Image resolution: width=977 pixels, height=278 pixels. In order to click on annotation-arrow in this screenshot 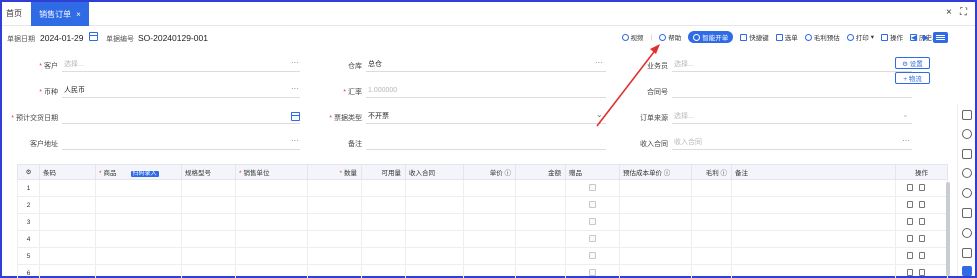, I will do `click(628, 85)`.